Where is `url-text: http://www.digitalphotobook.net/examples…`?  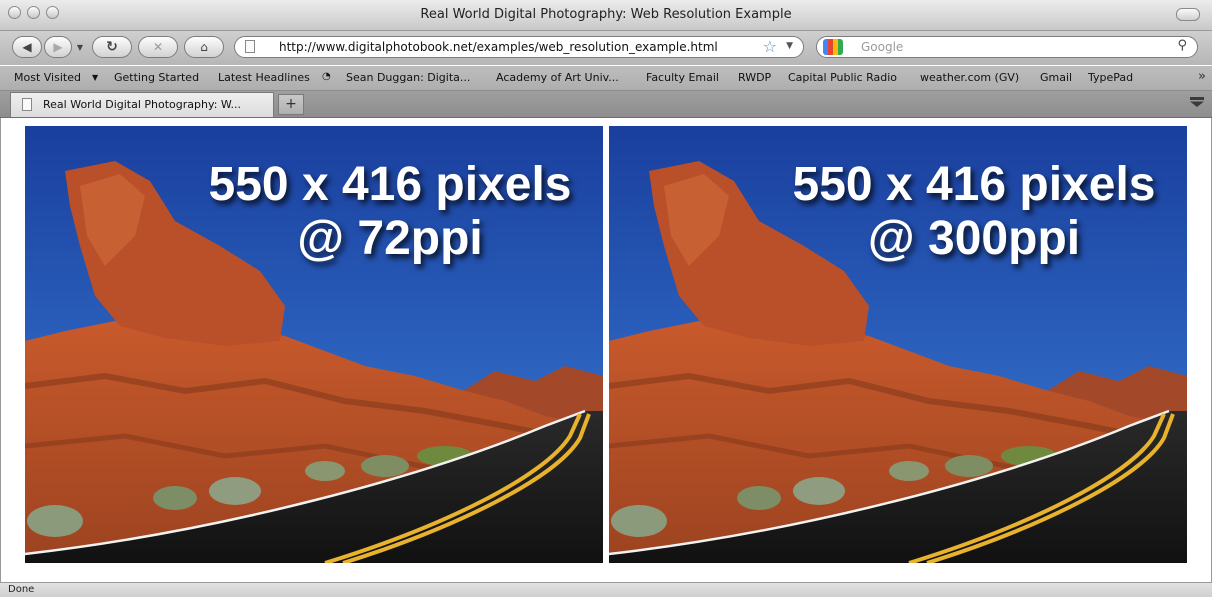
url-text: http://www.digitalphotobook.net/examples… is located at coordinates (498, 47).